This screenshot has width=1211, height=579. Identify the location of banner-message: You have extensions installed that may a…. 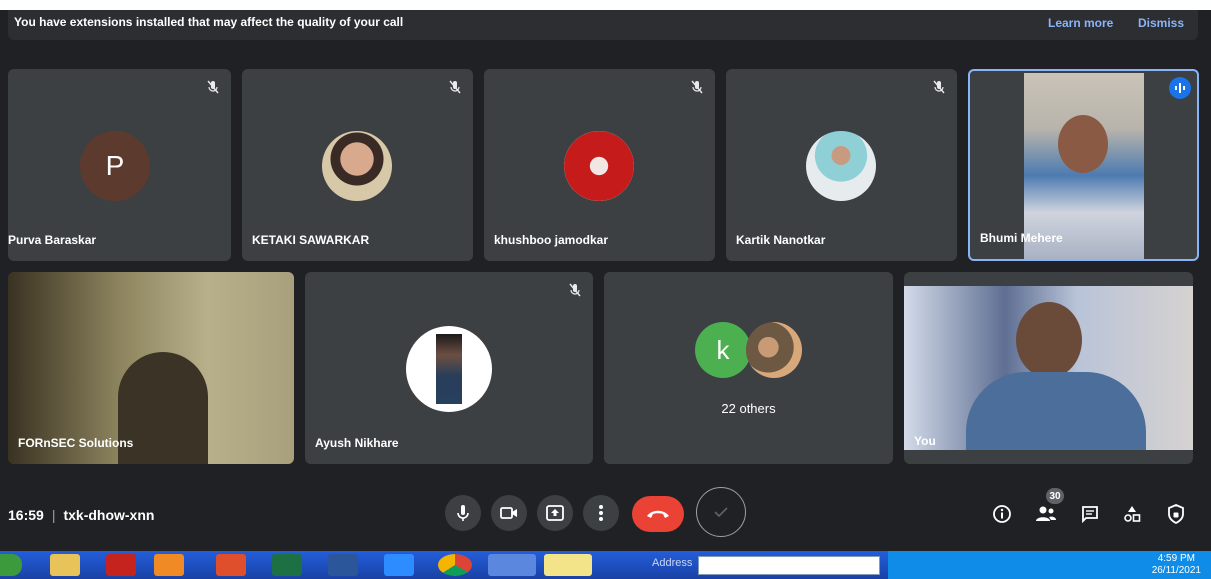
(209, 22).